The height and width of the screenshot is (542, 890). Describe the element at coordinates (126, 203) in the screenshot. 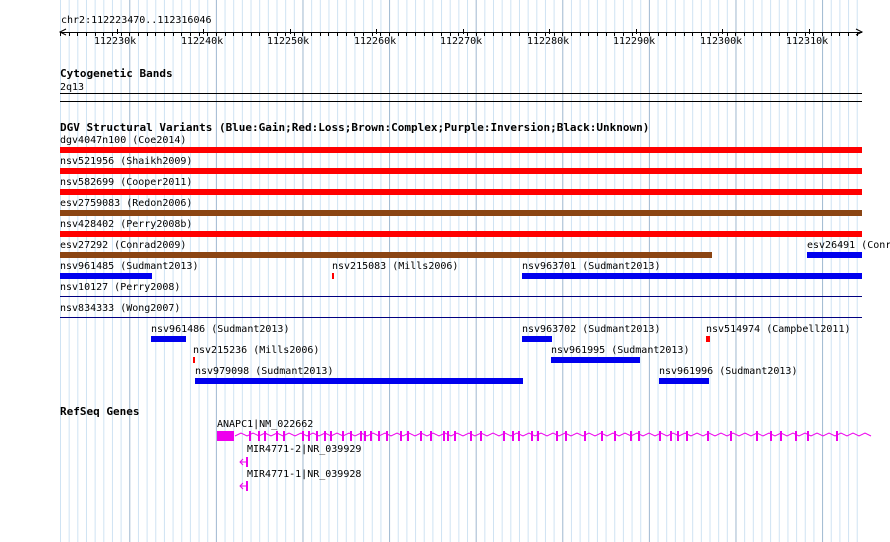

I see `feature-label: esv2759083 (Redon2006)` at that location.